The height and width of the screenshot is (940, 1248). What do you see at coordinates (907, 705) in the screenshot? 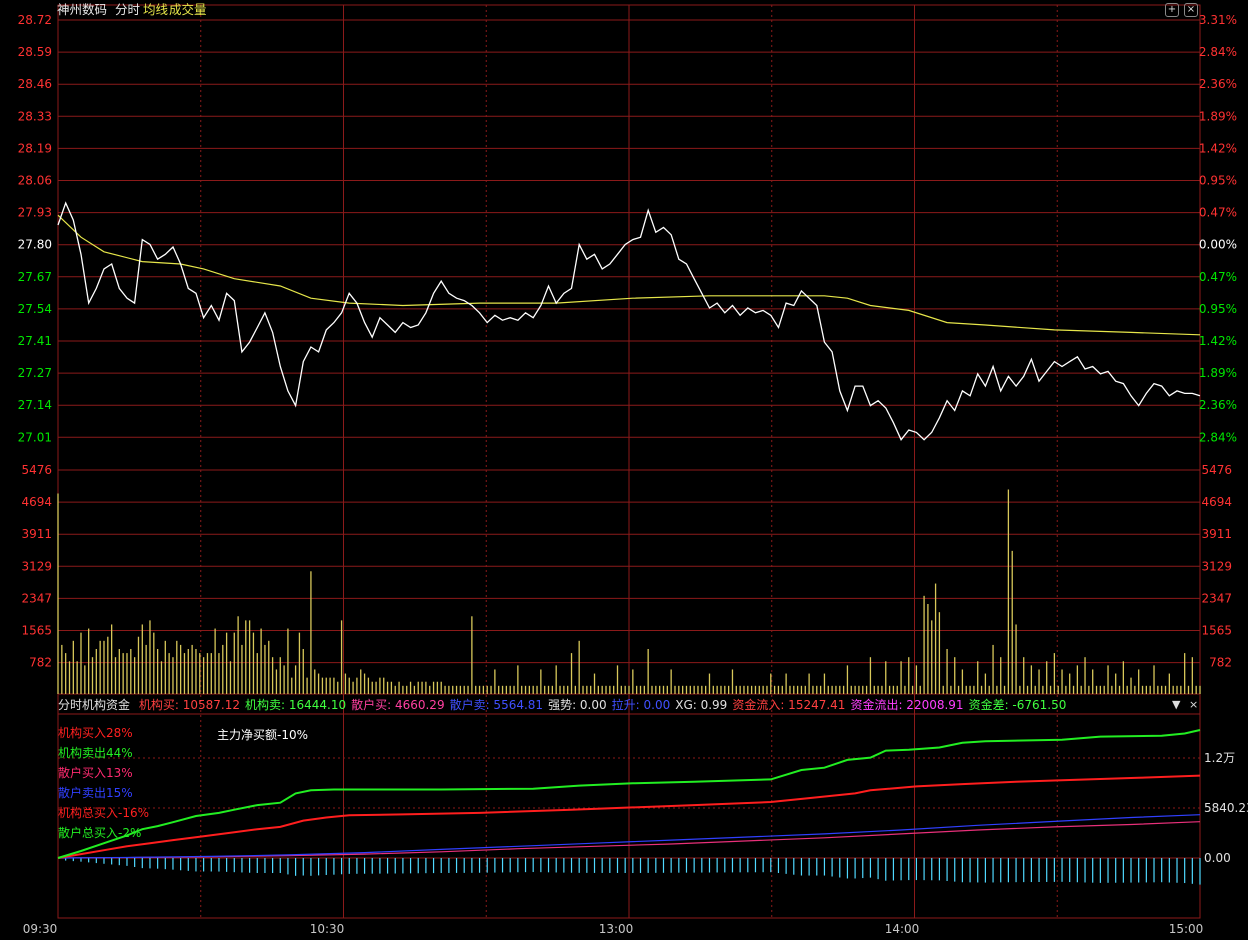
I see `fund-field: 资金流出: 22008.91` at bounding box center [907, 705].